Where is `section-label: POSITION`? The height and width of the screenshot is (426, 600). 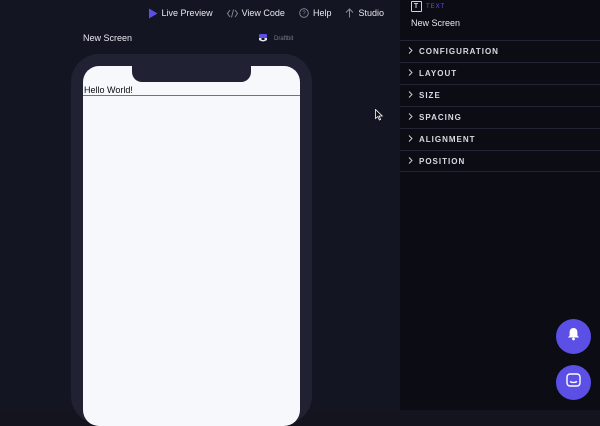
section-label: POSITION is located at coordinates (442, 161).